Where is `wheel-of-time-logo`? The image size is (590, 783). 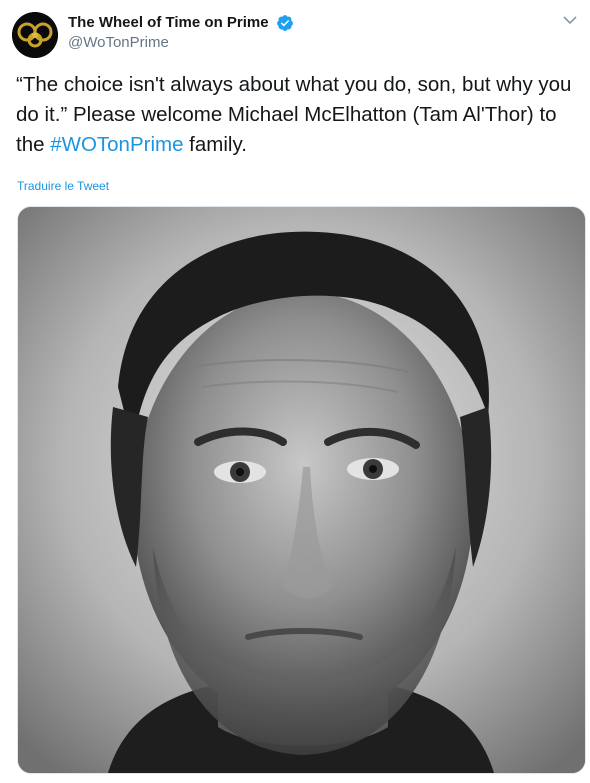
wheel-of-time-logo is located at coordinates (35, 35).